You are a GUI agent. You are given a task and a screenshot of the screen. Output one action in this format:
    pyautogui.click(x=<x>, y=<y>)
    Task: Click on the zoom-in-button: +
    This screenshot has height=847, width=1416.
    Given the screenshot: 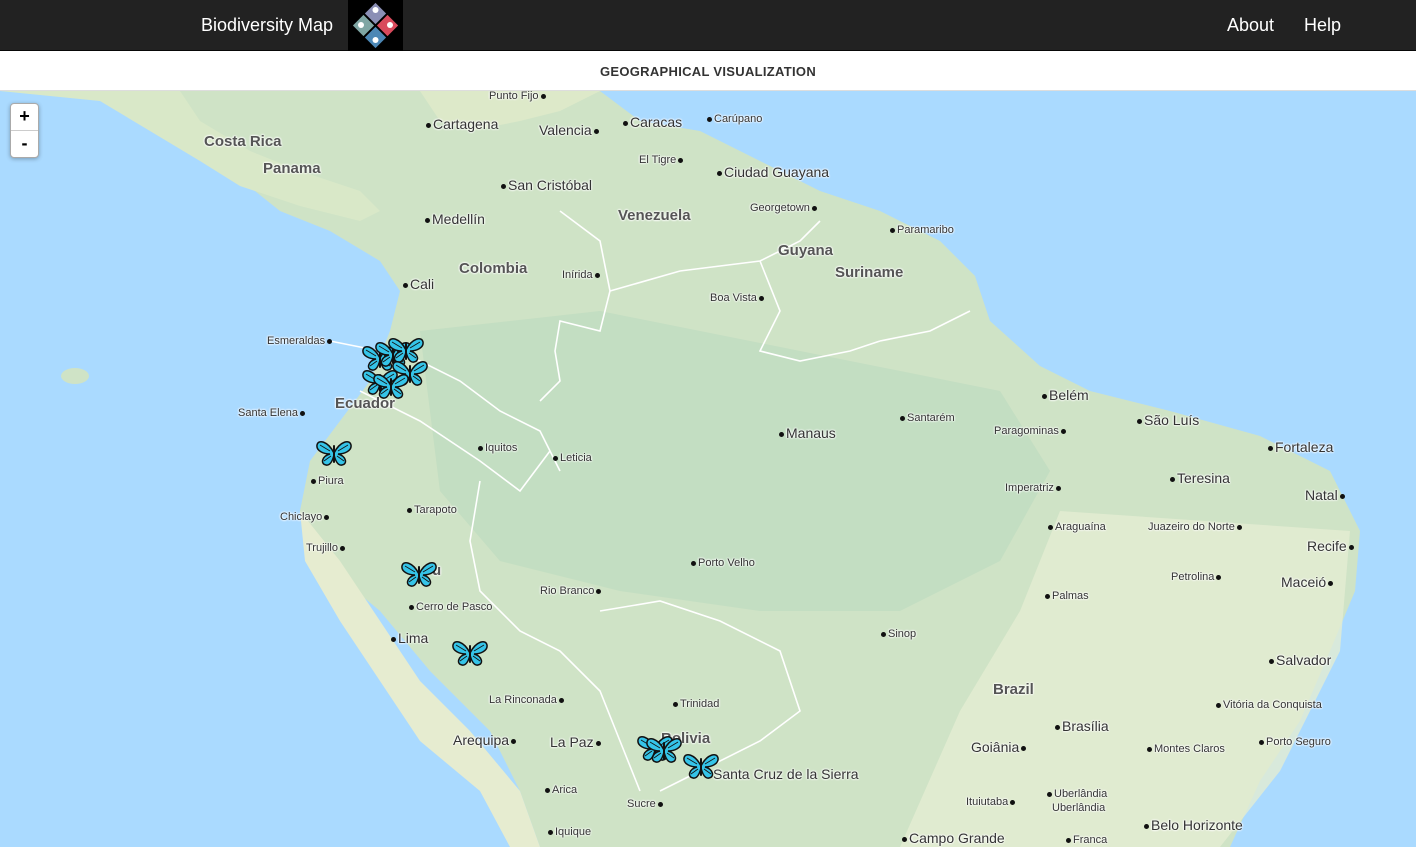 What is the action you would take?
    pyautogui.click(x=24, y=117)
    